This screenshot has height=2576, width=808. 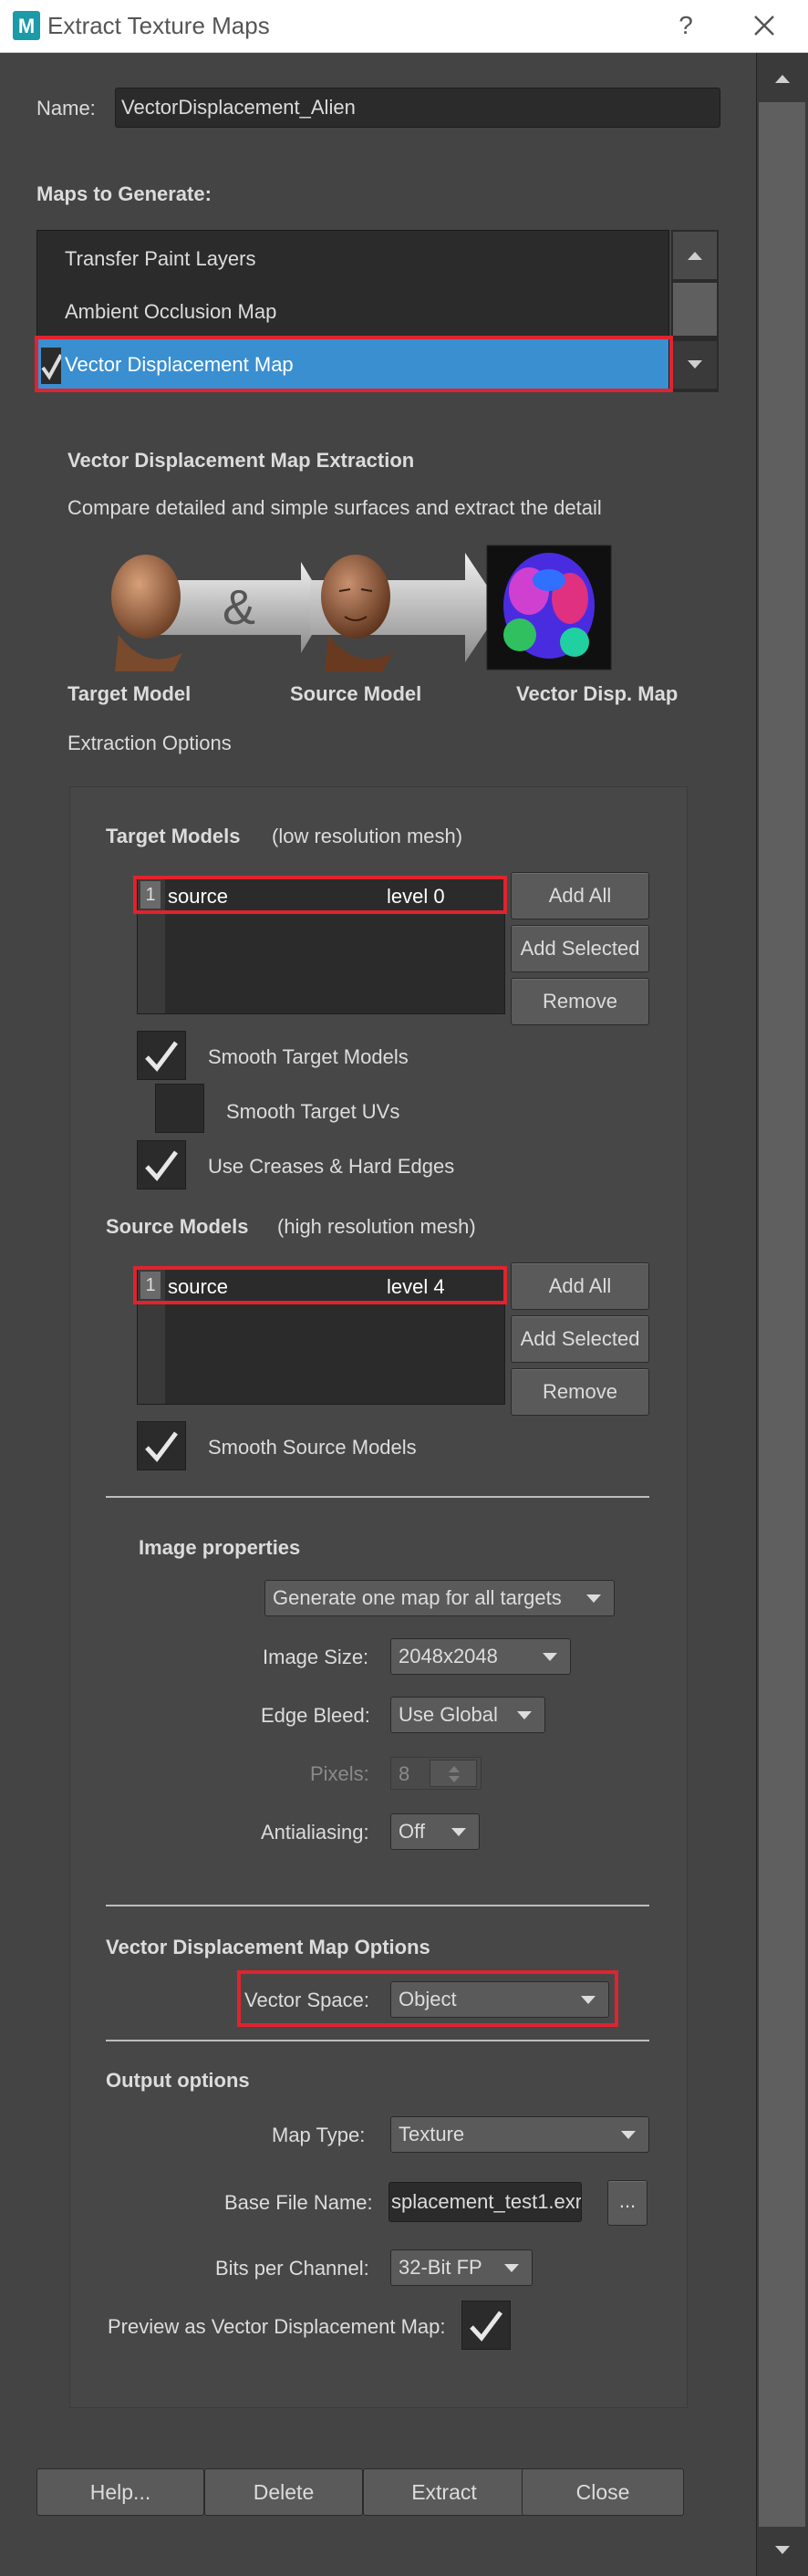 What do you see at coordinates (268, 1947) in the screenshot?
I see `vd-options-heading: Vector Displacement Map Options` at bounding box center [268, 1947].